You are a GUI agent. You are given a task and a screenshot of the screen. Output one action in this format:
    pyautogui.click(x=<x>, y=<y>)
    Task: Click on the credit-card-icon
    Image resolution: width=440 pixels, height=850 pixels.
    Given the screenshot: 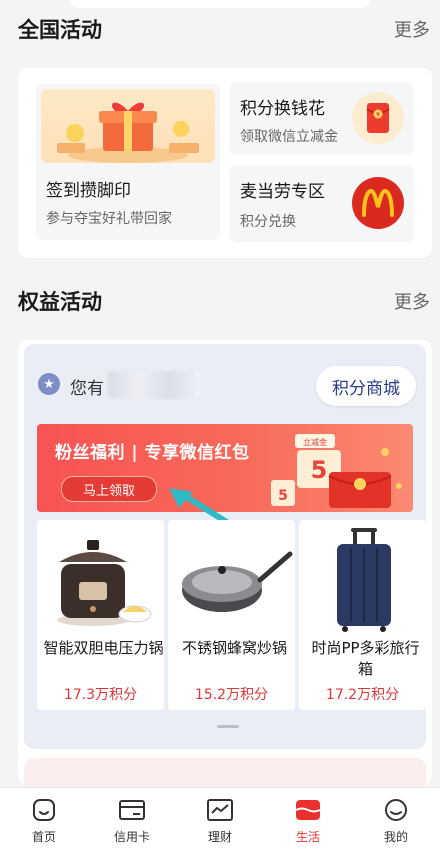 What is the action you would take?
    pyautogui.click(x=132, y=810)
    